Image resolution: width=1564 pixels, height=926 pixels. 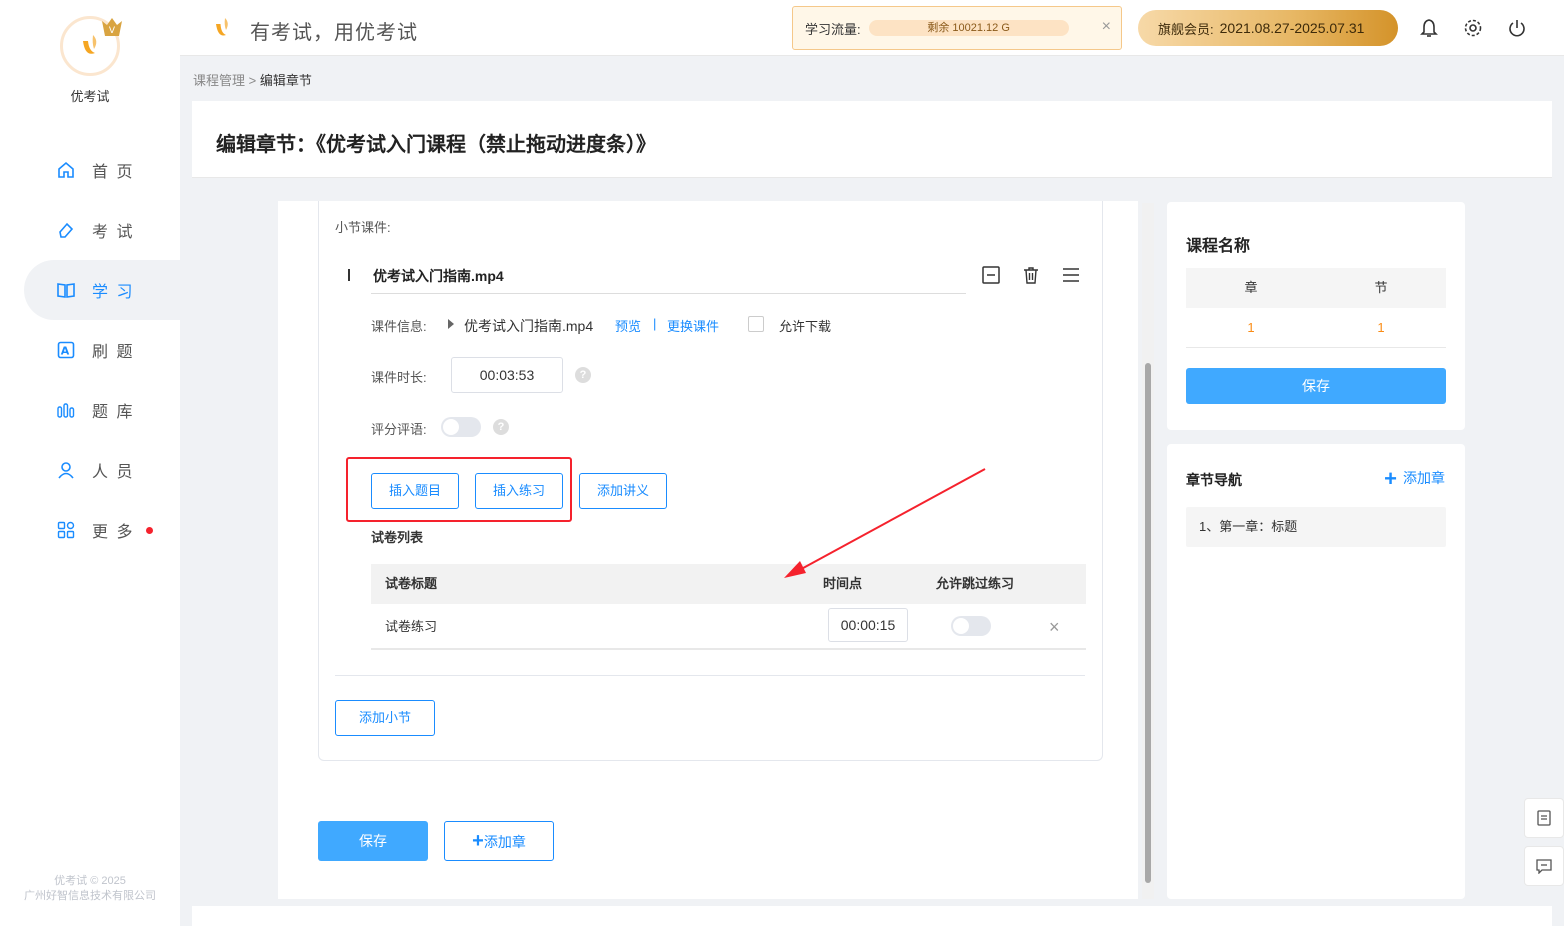 I want to click on rating-toggle, so click(x=461, y=427).